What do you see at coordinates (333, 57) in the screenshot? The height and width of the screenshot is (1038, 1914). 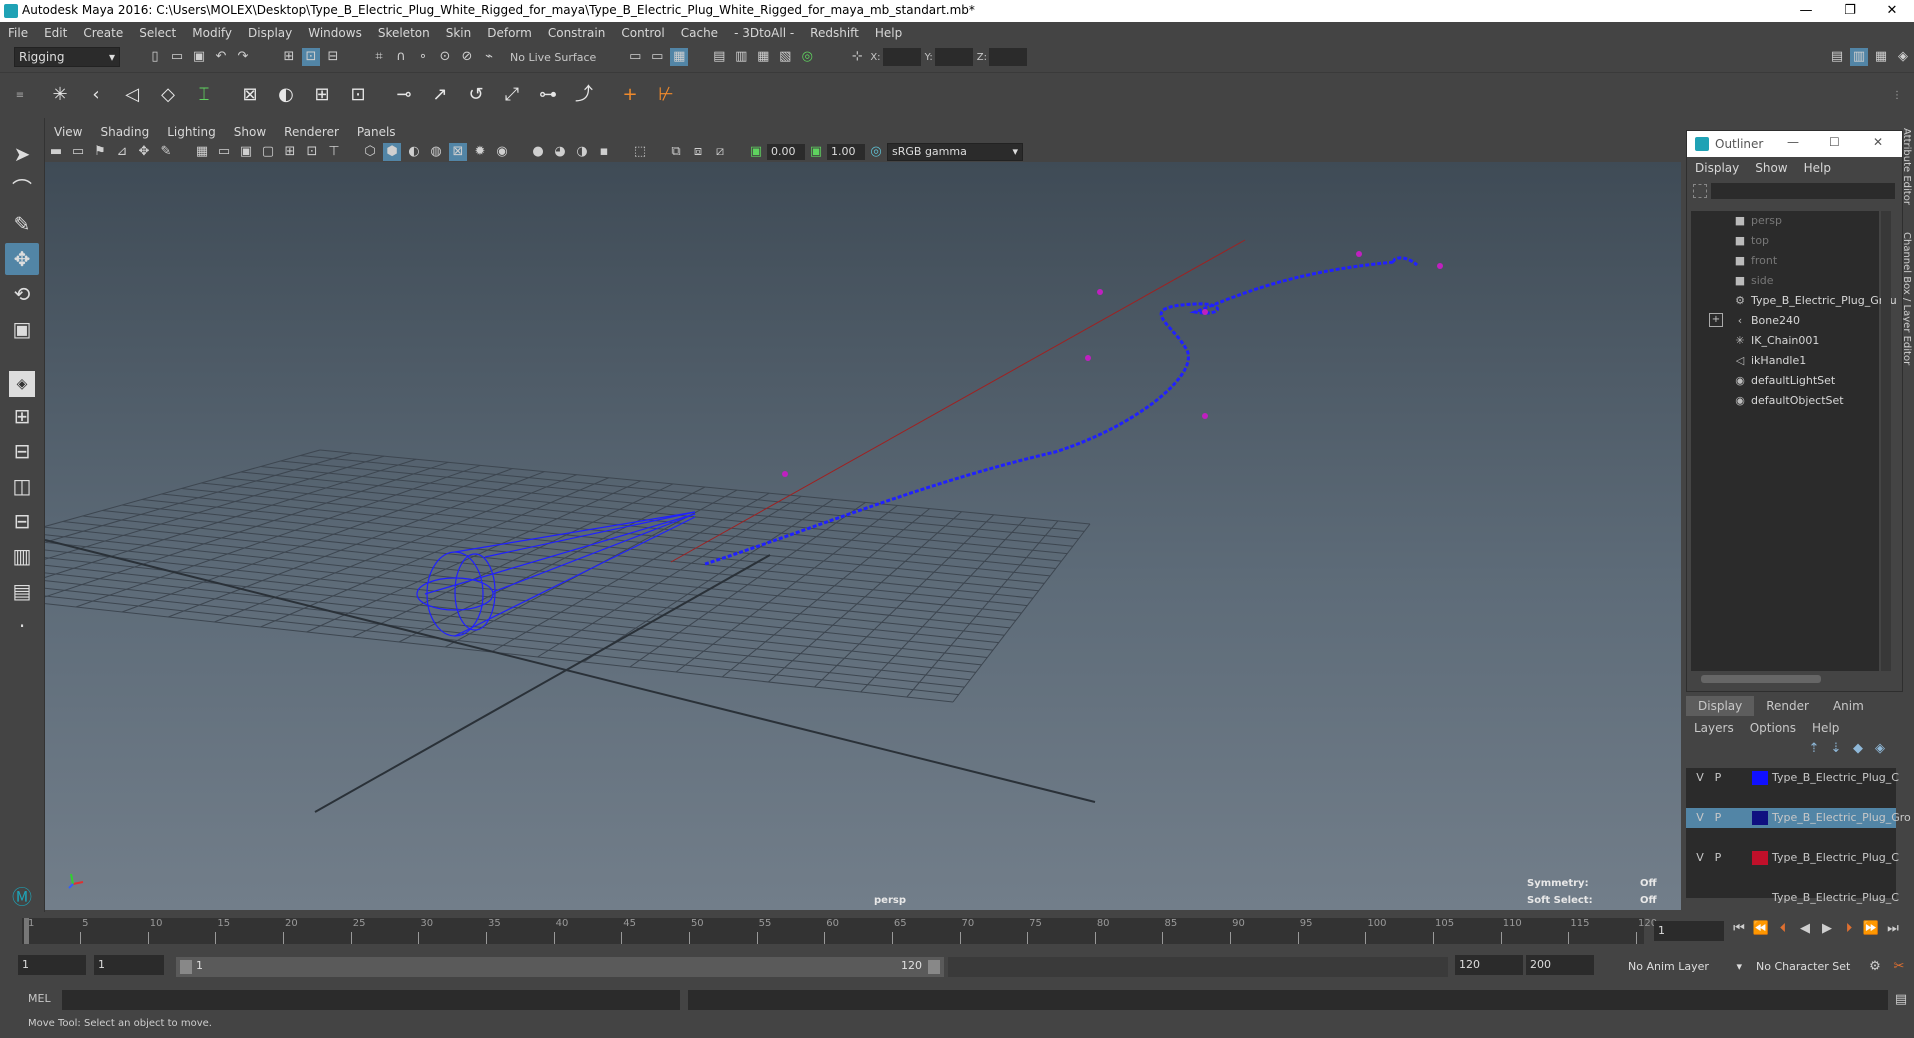 I see `select-component-icon: ⊟` at bounding box center [333, 57].